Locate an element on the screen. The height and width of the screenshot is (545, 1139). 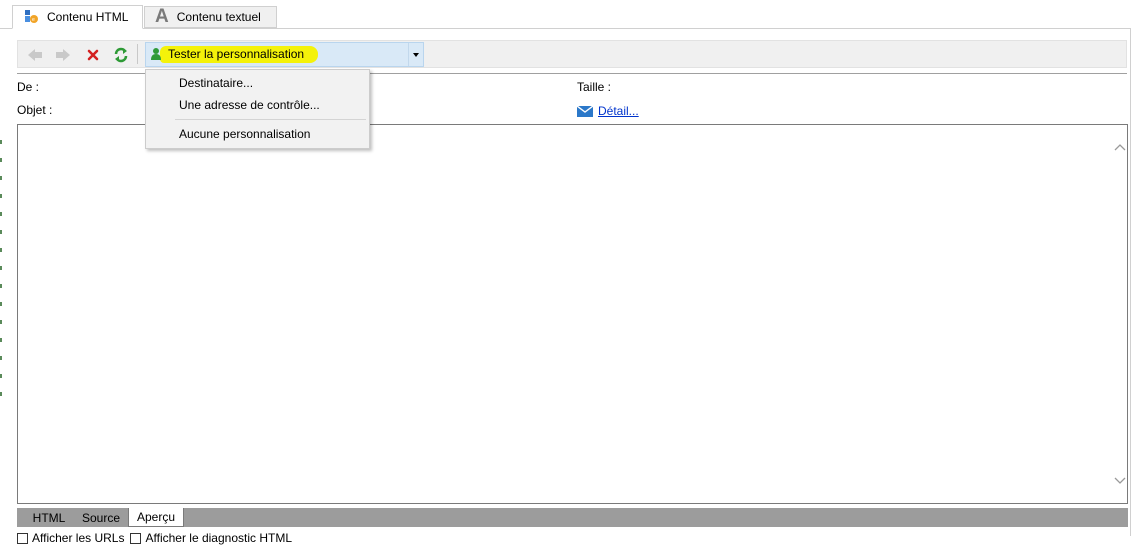
from-label: De : is located at coordinates (28, 87).